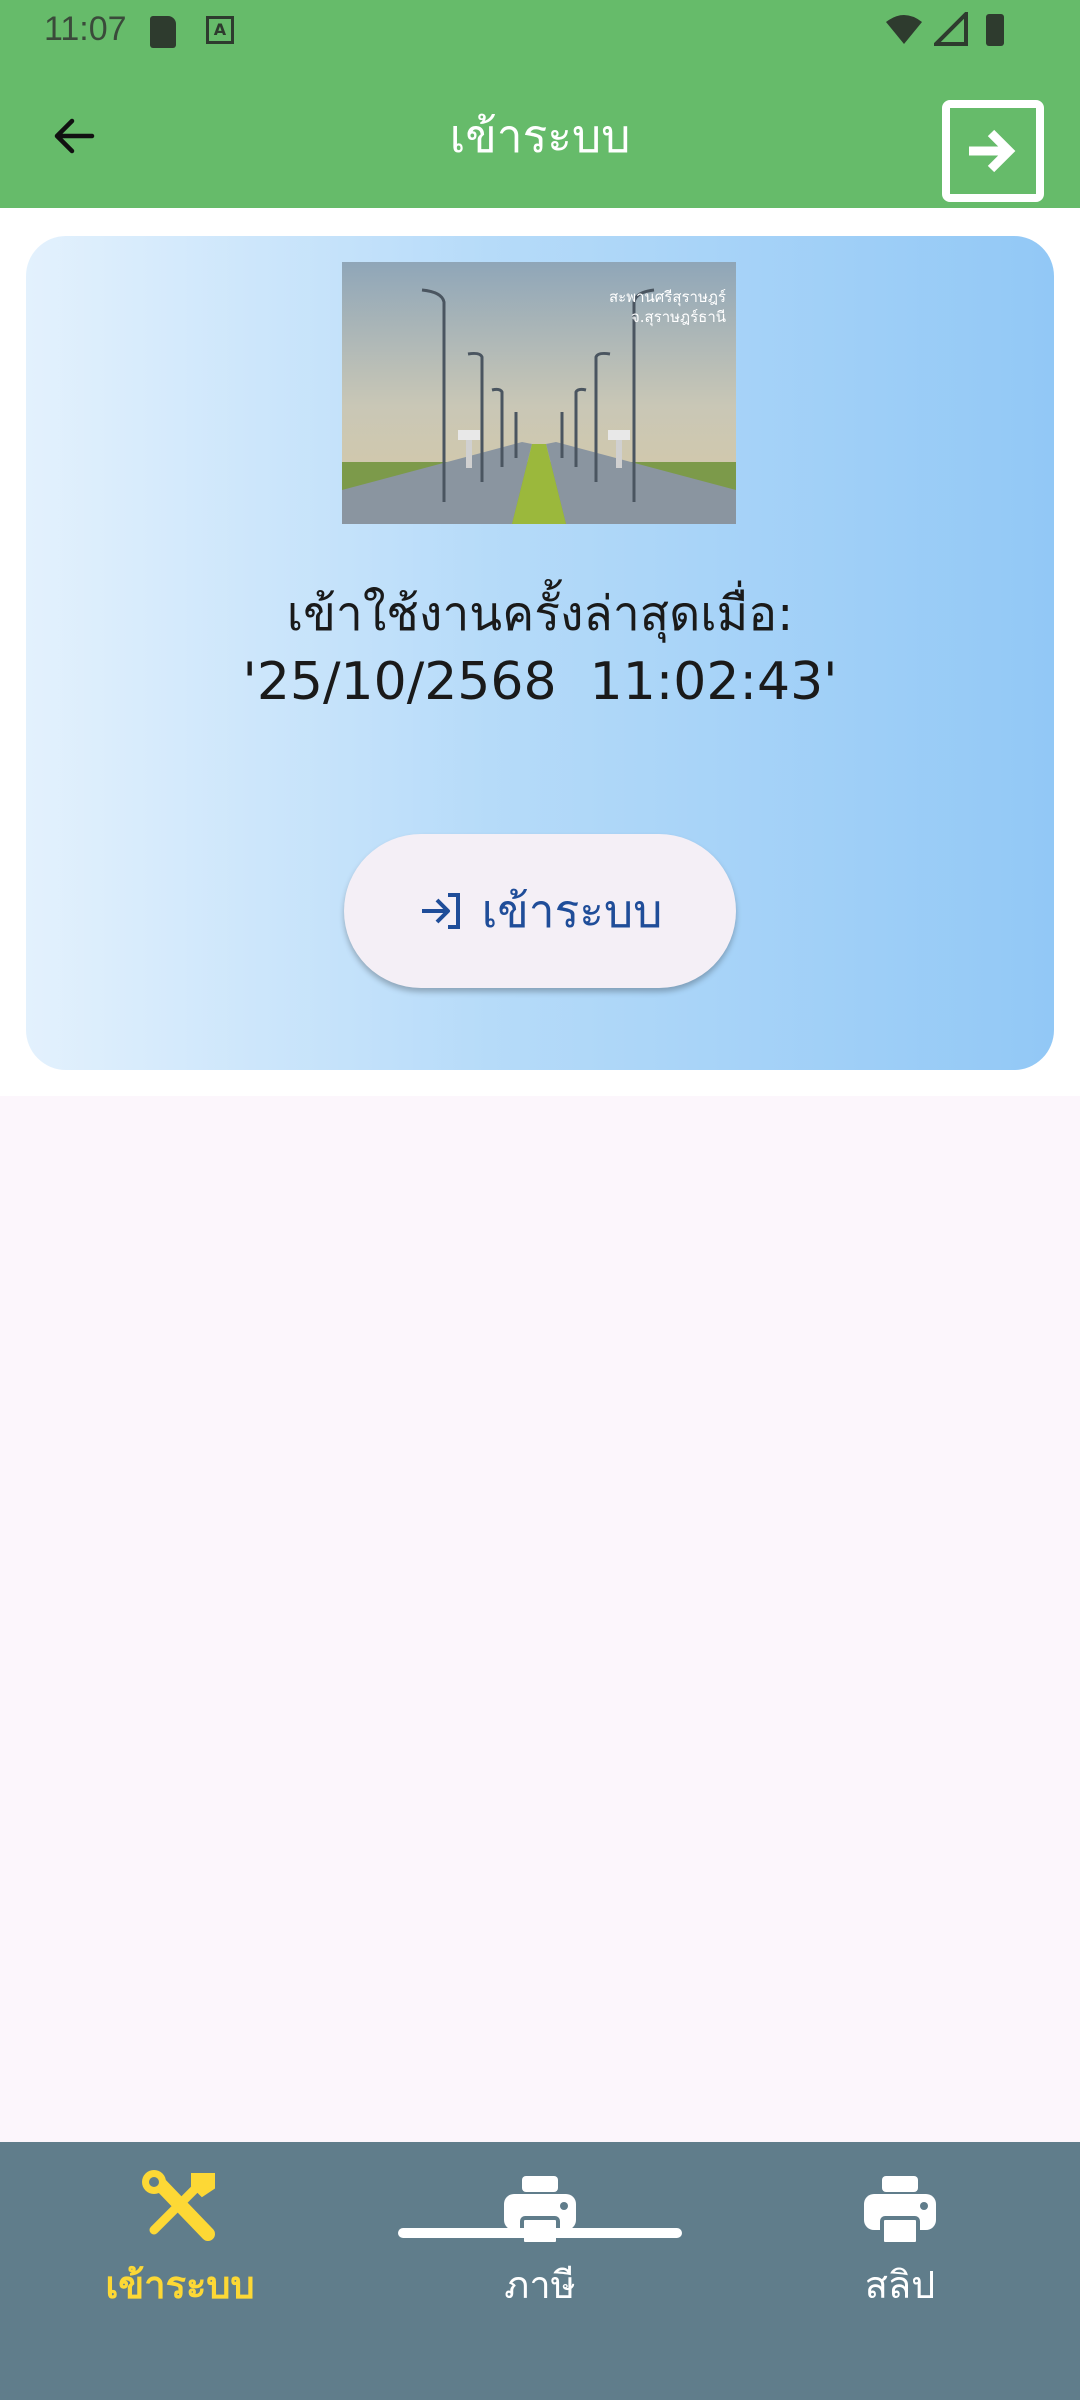  Describe the element at coordinates (180, 2243) in the screenshot. I see `nav-item-login: เข้าระบบ` at that location.